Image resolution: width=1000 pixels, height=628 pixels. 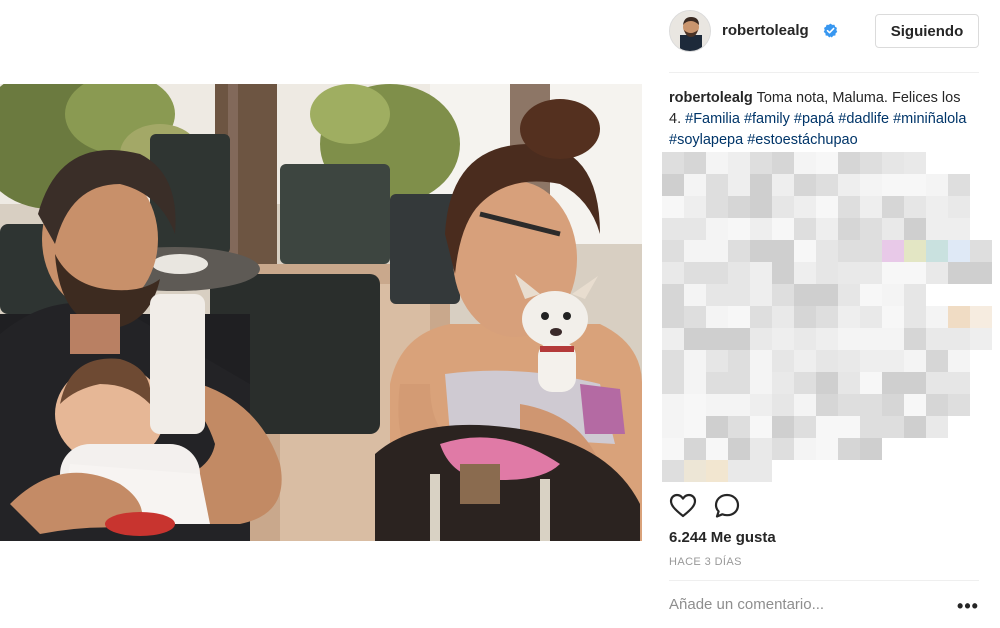 I want to click on hashtag-link: #estoestáchupao, so click(x=802, y=140).